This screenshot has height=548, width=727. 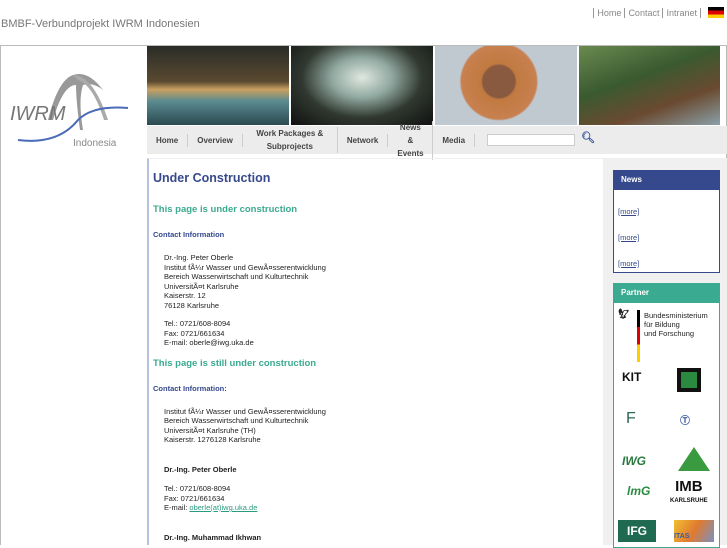 I want to click on nav-media: Media, so click(x=454, y=140).